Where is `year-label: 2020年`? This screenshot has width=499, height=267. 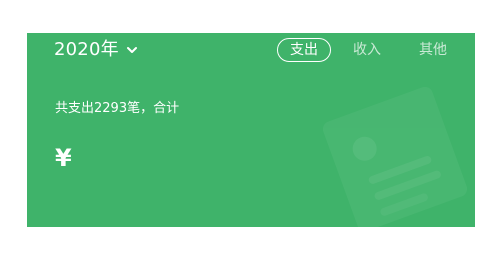
year-label: 2020年 is located at coordinates (86, 49).